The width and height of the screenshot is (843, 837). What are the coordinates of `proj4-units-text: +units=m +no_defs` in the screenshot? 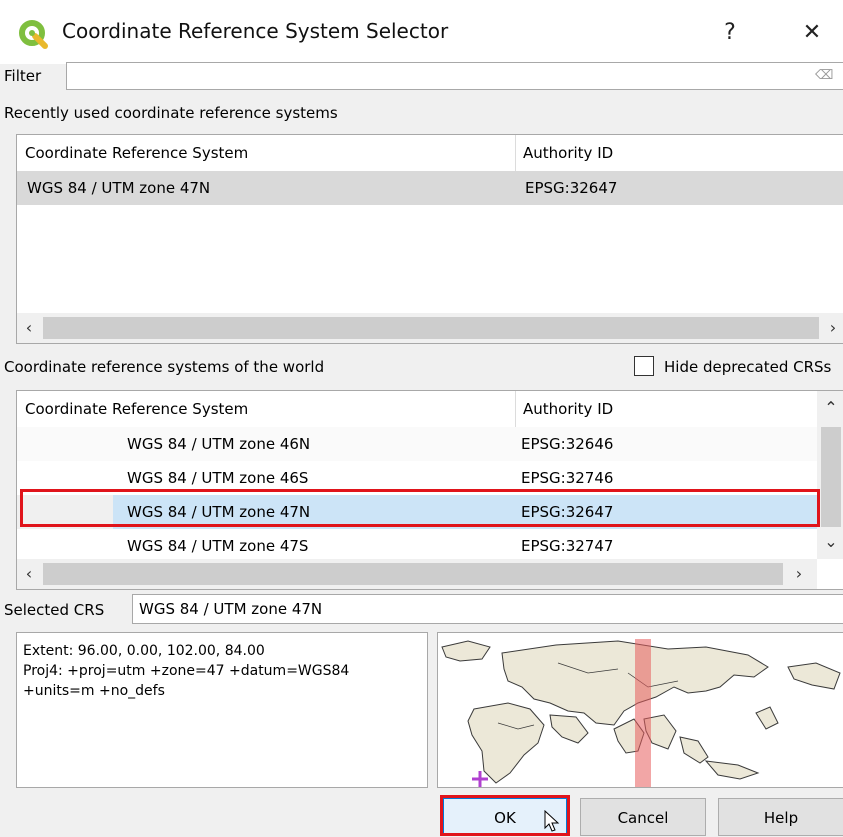 It's located at (94, 691).